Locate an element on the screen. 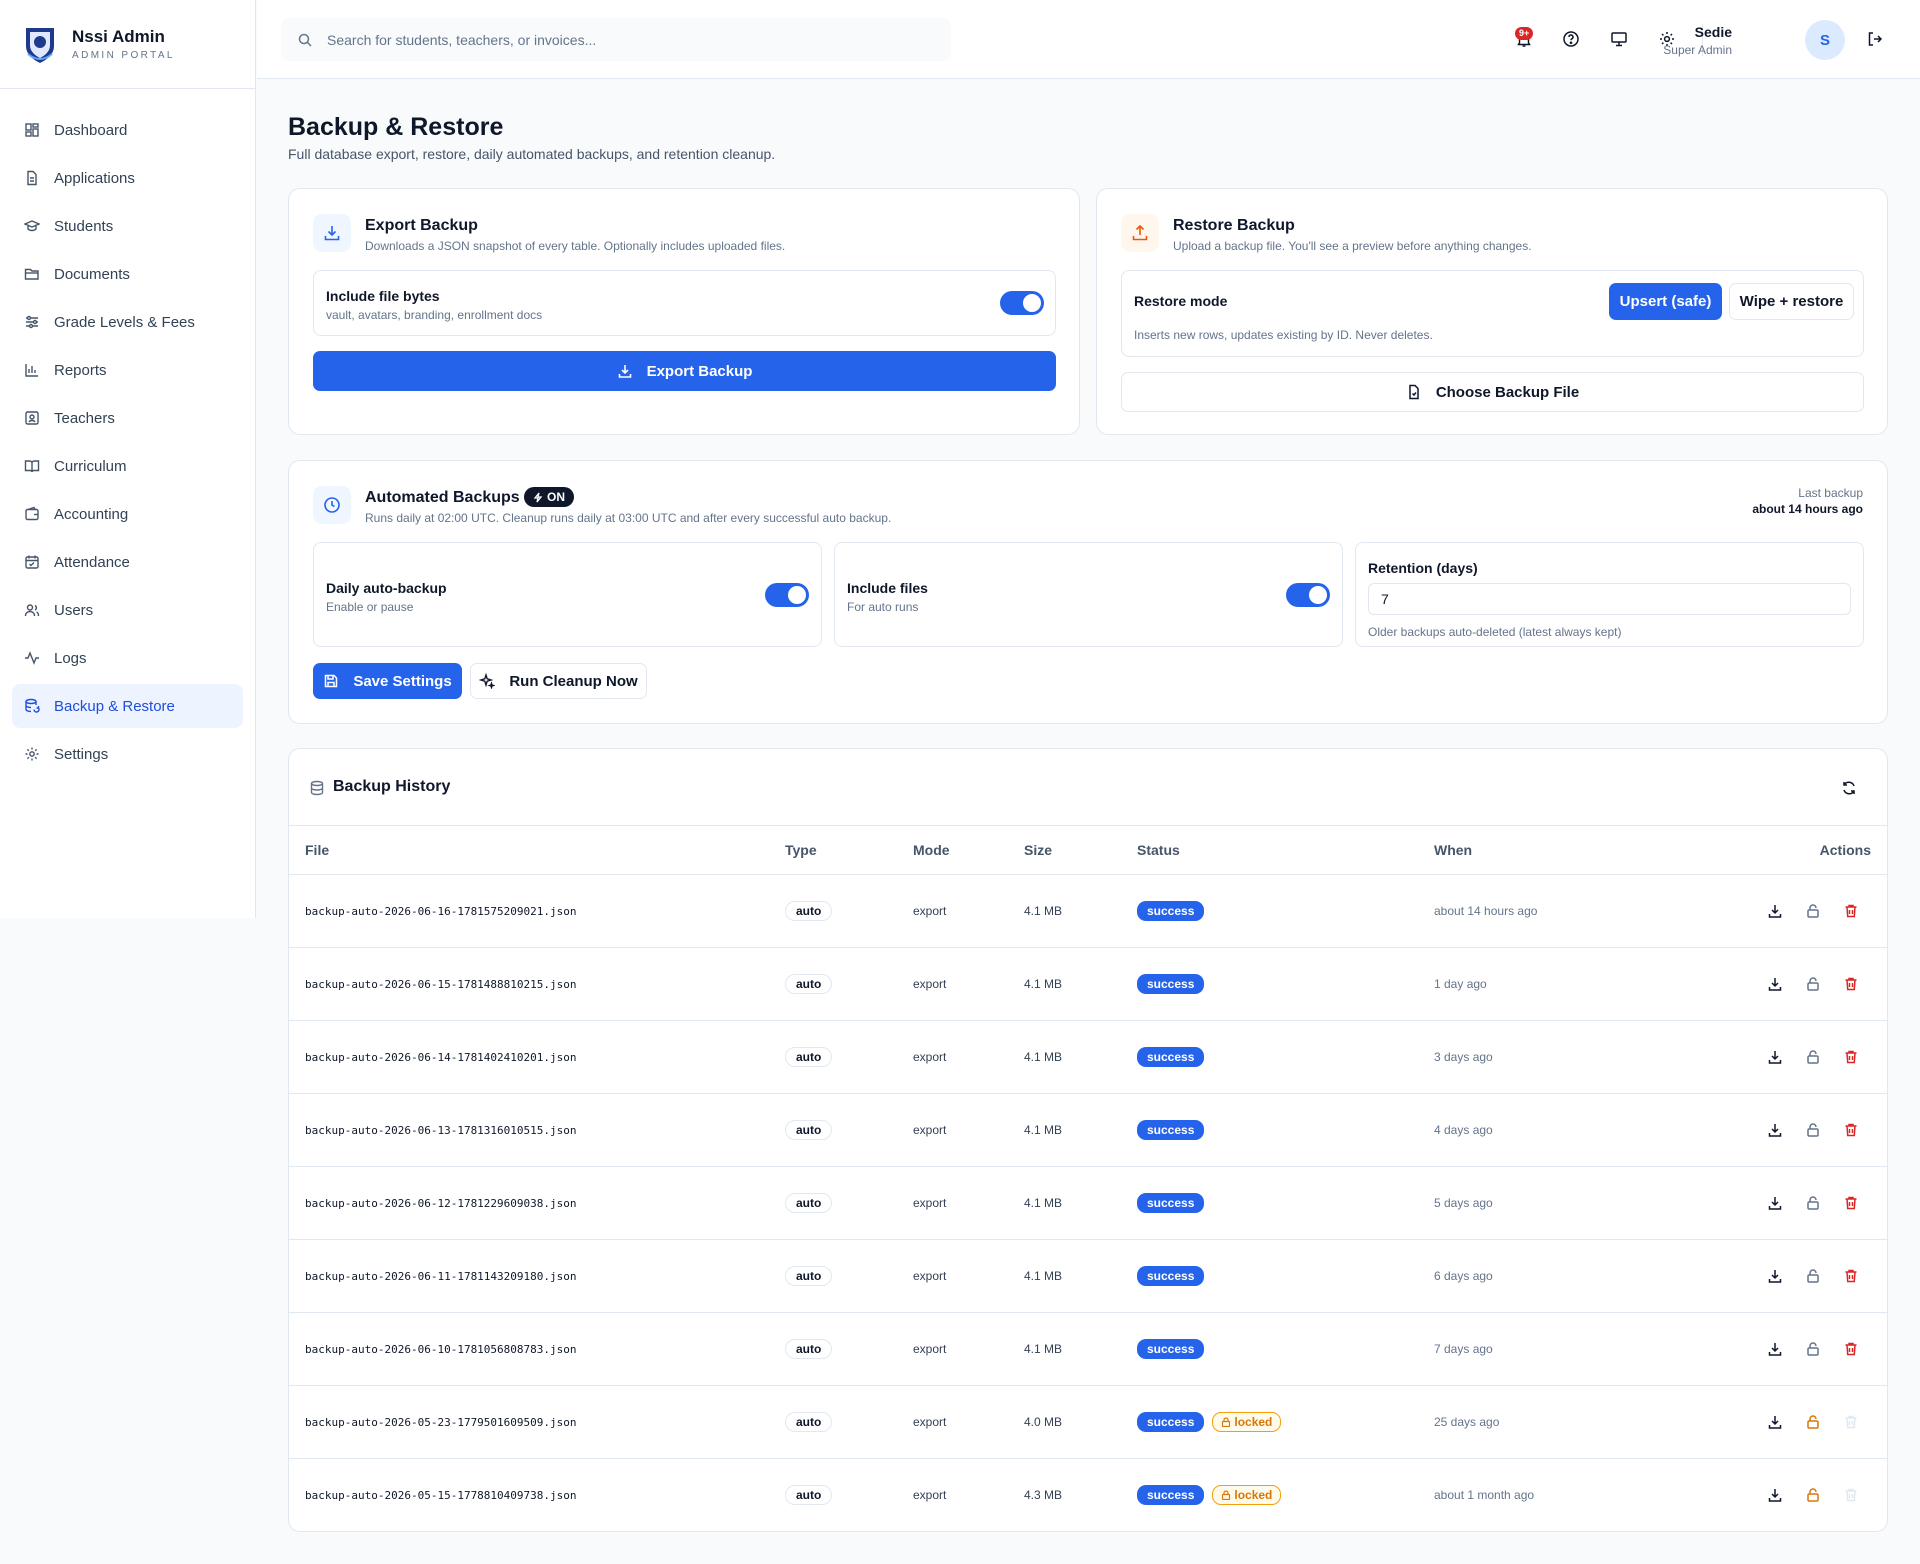 The height and width of the screenshot is (1564, 1920). sidebar-item-users: Users is located at coordinates (127, 610).